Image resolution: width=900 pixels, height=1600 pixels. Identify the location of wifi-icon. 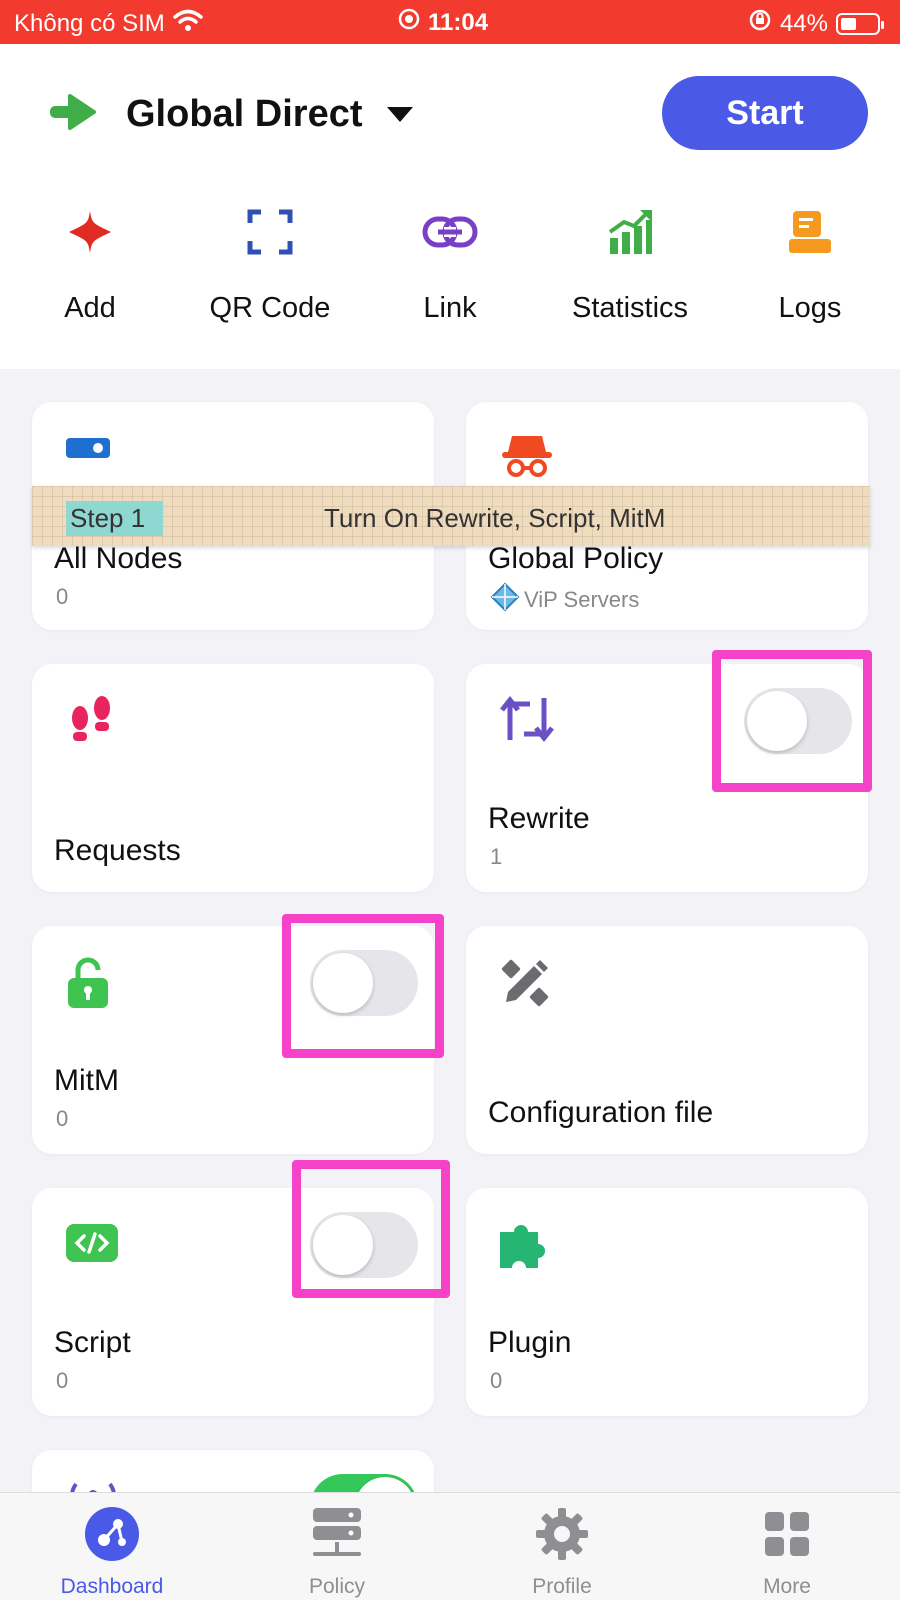
(188, 23).